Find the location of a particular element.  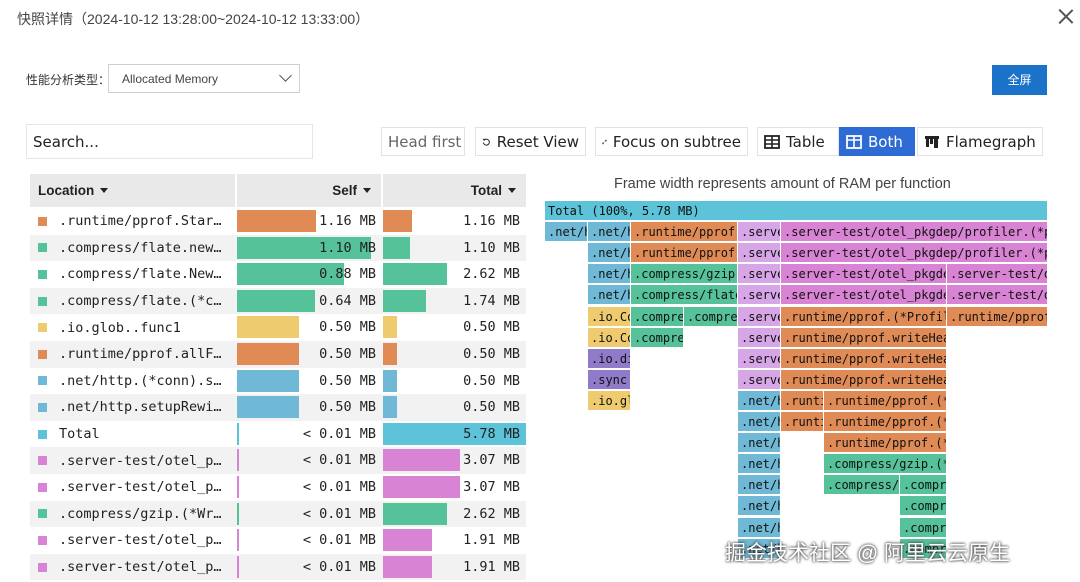

self-cell: 0.64 MB is located at coordinates (309, 301).